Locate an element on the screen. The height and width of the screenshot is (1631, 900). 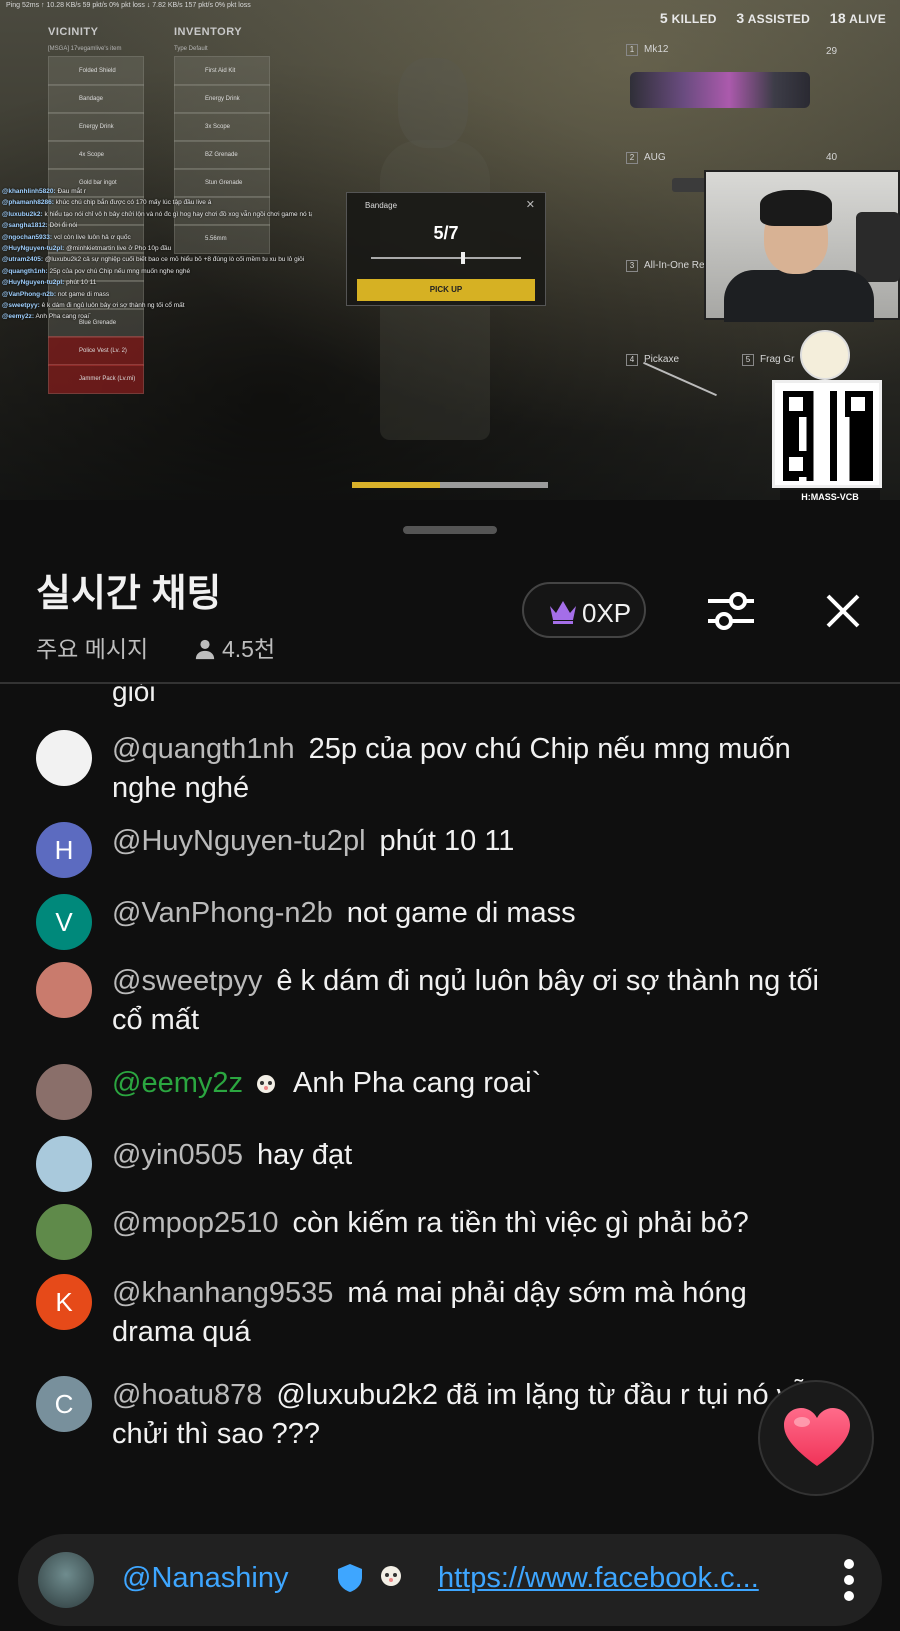
author-name: @eemy2z is located at coordinates (177, 1083).